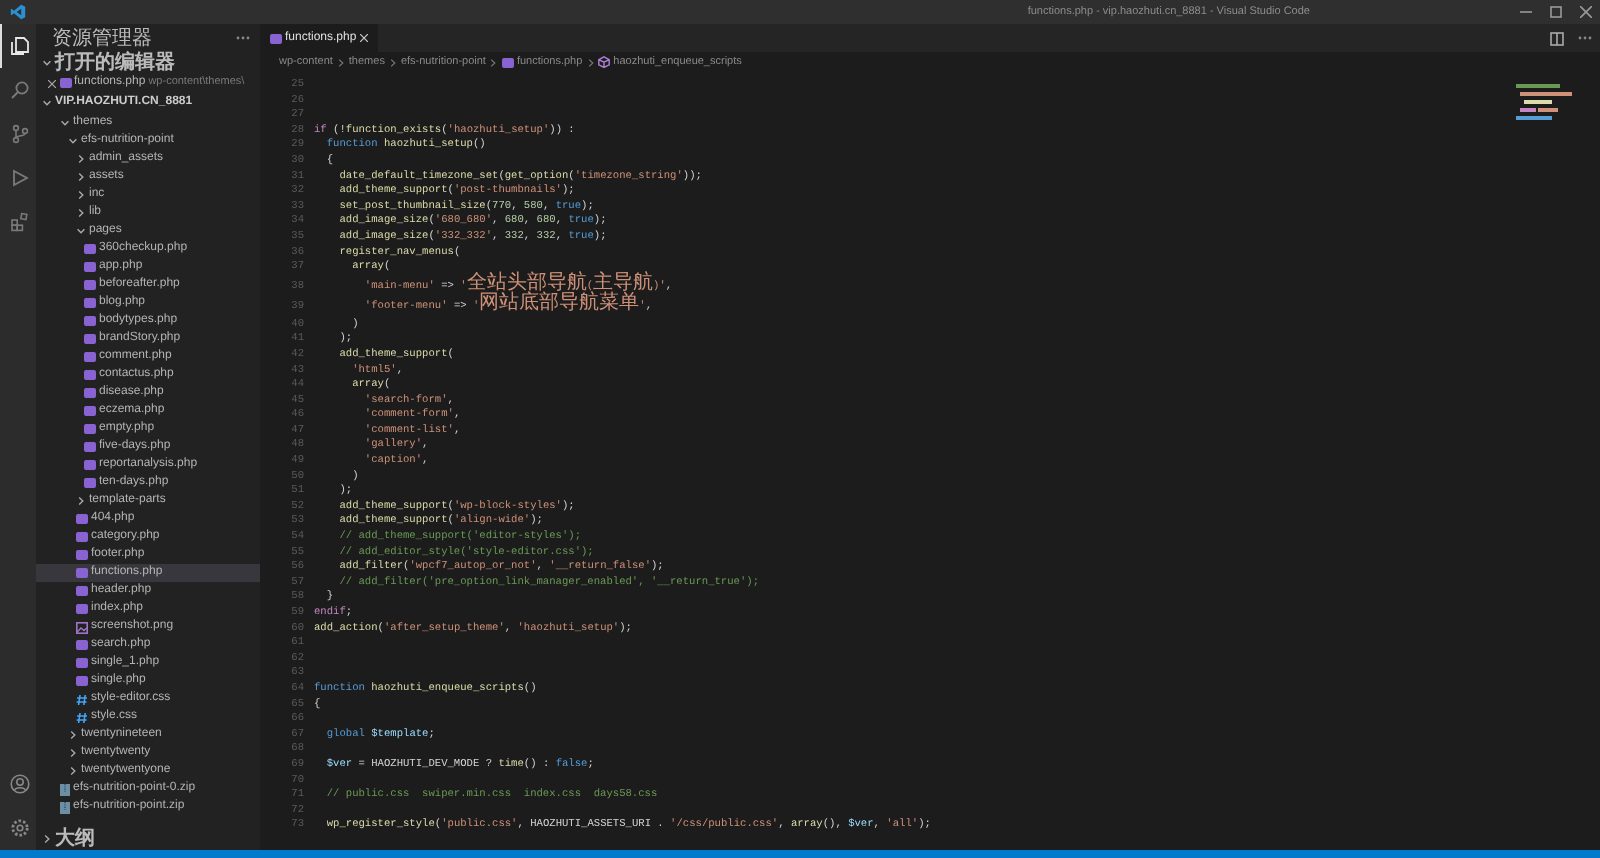 Image resolution: width=1600 pixels, height=858 pixels. Describe the element at coordinates (1526, 12) in the screenshot. I see `minimize-icon` at that location.